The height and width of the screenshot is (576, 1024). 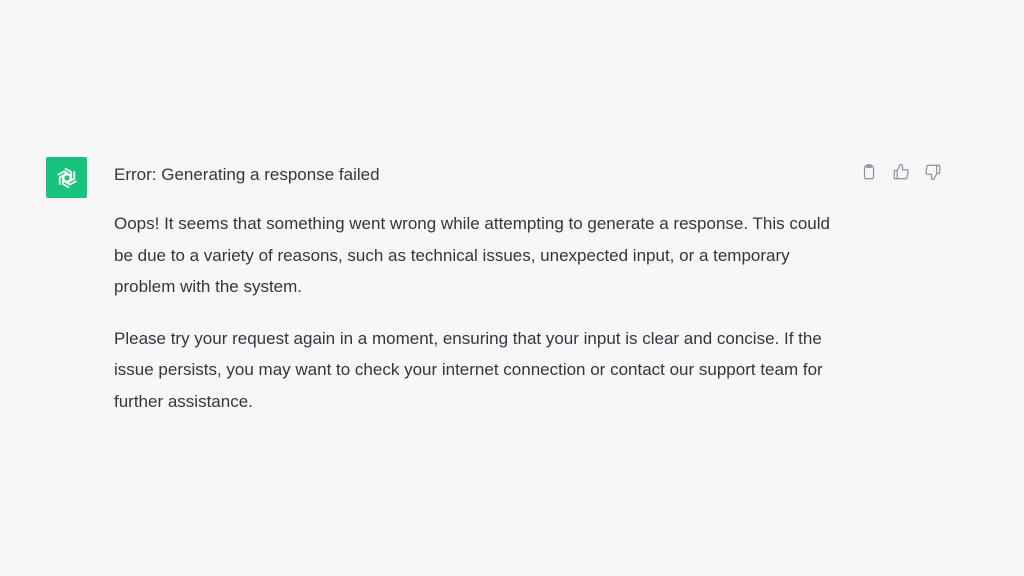 I want to click on thumbs-up-button, so click(x=901, y=172).